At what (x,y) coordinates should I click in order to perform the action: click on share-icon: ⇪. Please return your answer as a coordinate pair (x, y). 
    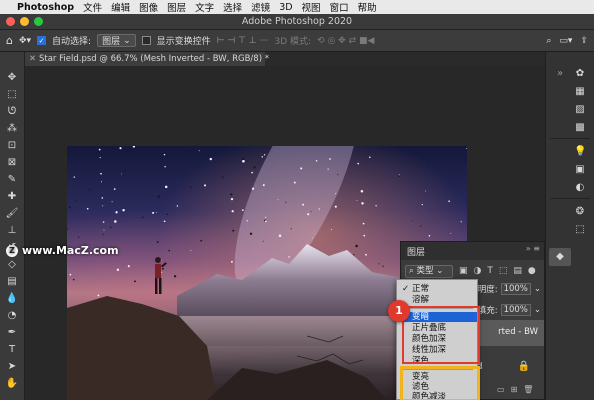
    Looking at the image, I should click on (584, 41).